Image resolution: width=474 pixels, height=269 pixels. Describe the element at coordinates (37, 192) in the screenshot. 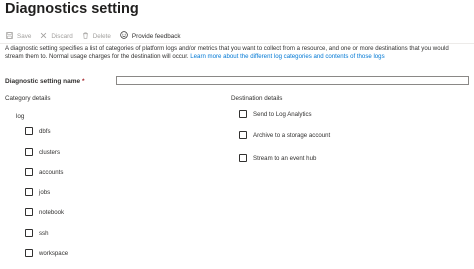

I see `category-item-jobs: jobs` at that location.